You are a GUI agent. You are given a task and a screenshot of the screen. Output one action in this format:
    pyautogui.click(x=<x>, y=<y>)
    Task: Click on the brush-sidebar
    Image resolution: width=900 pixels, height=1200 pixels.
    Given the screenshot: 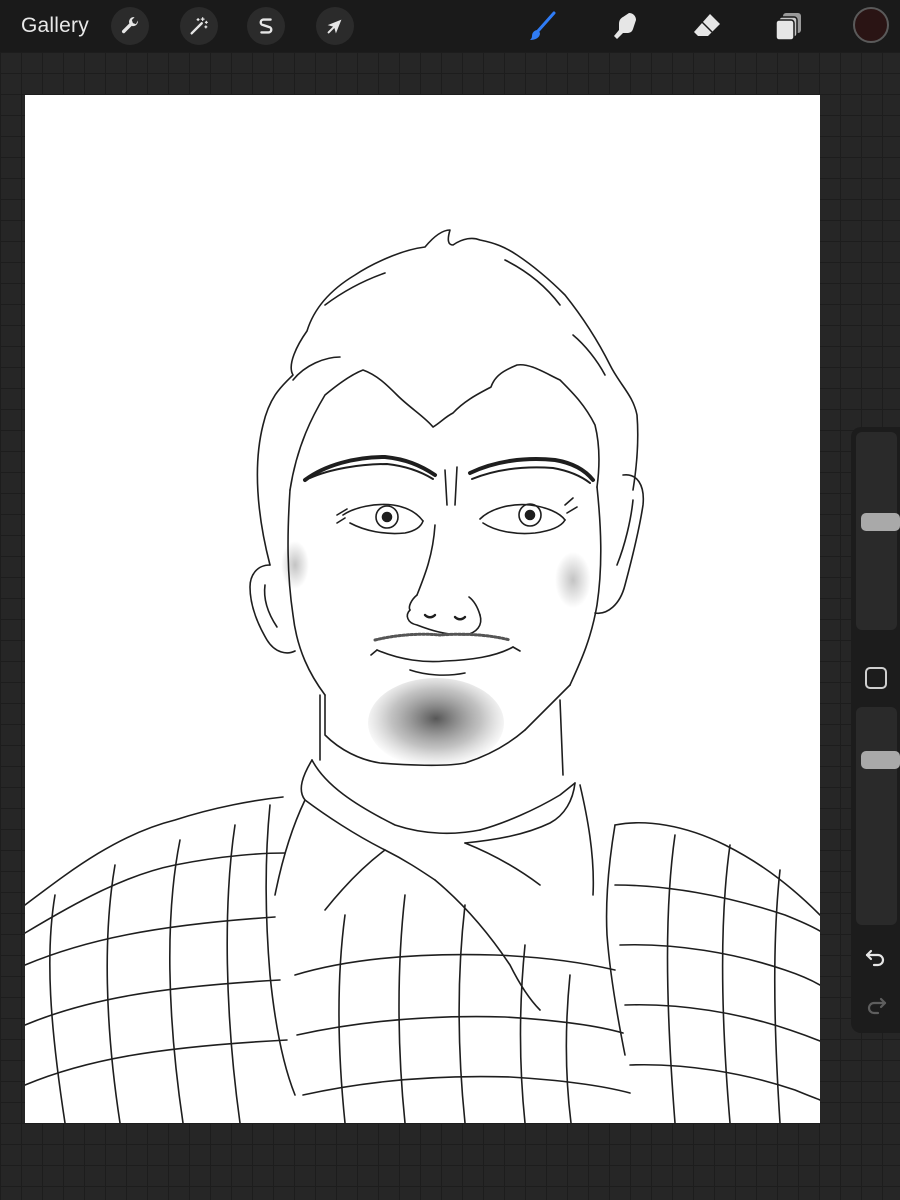 What is the action you would take?
    pyautogui.click(x=875, y=730)
    